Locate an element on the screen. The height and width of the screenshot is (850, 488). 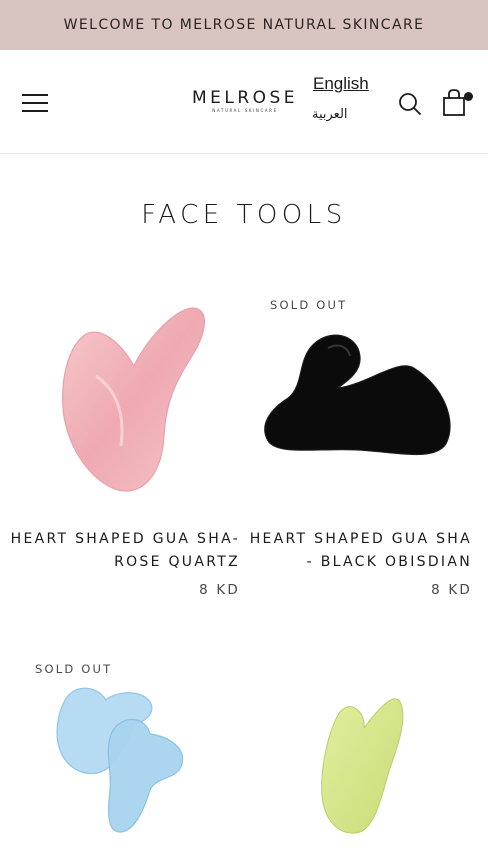
language-english-link: English is located at coordinates (341, 84).